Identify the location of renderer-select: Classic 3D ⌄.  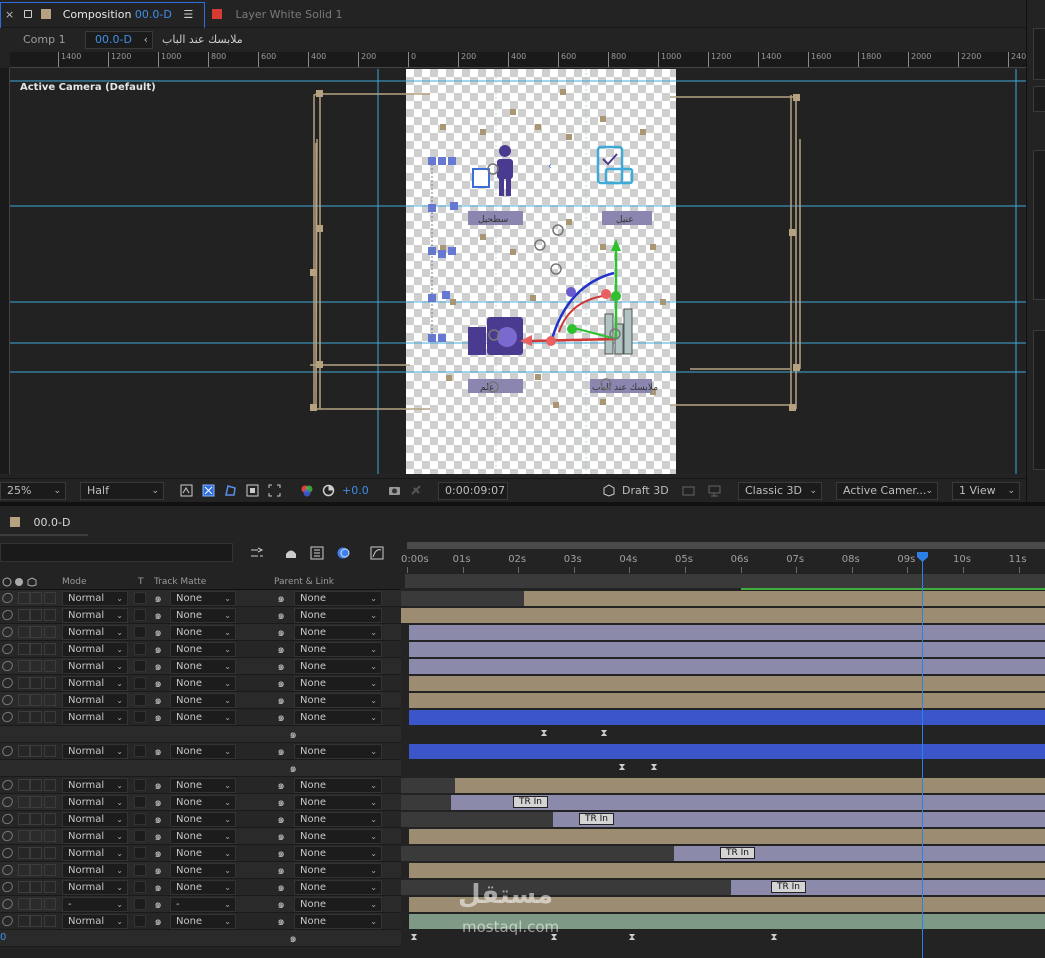
(780, 491).